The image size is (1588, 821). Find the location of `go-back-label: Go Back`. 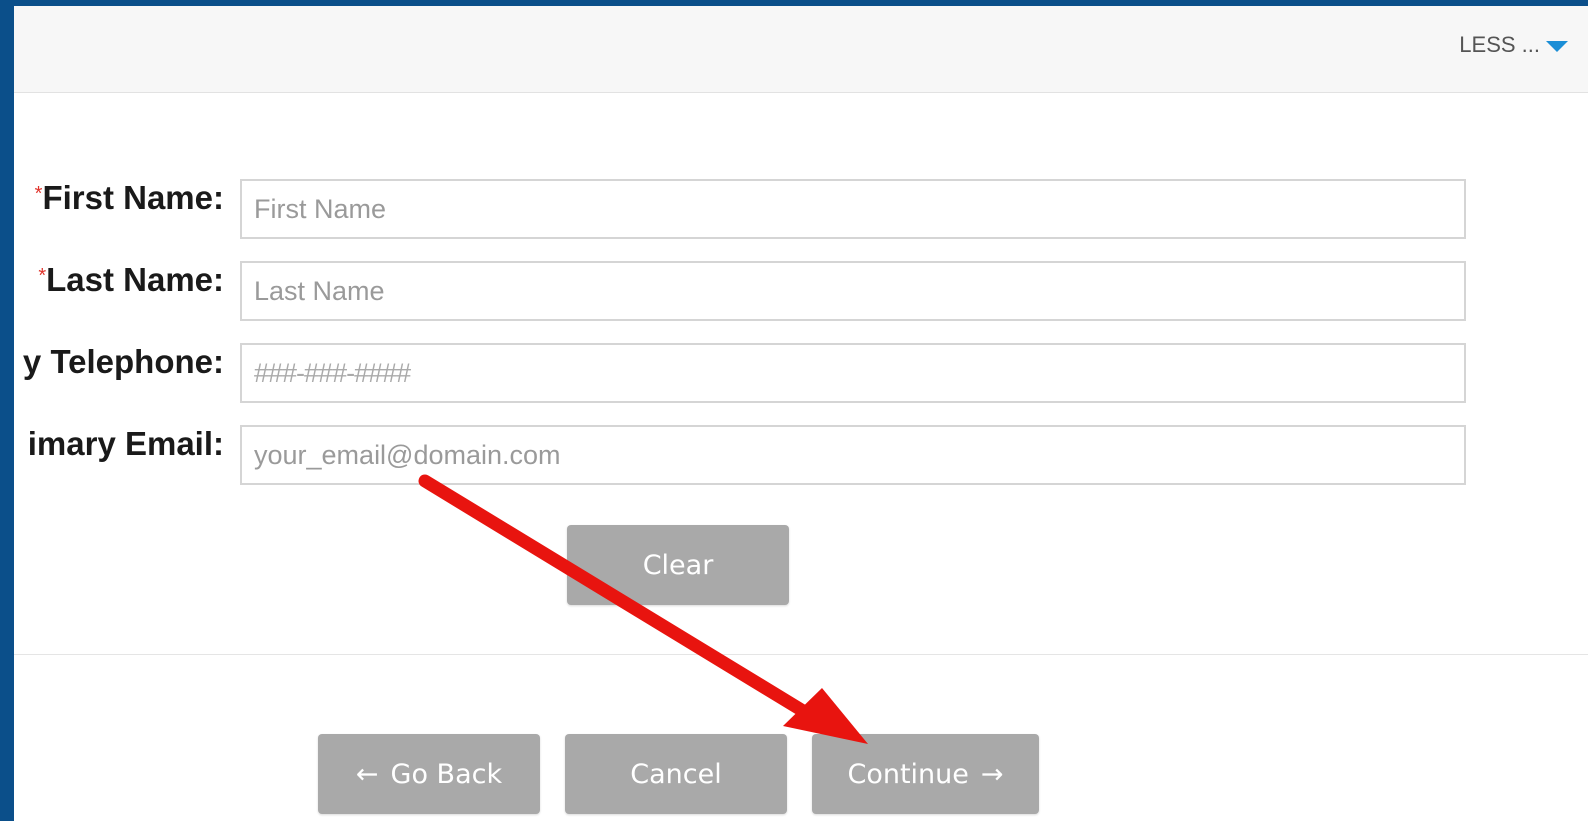

go-back-label: Go Back is located at coordinates (446, 774).